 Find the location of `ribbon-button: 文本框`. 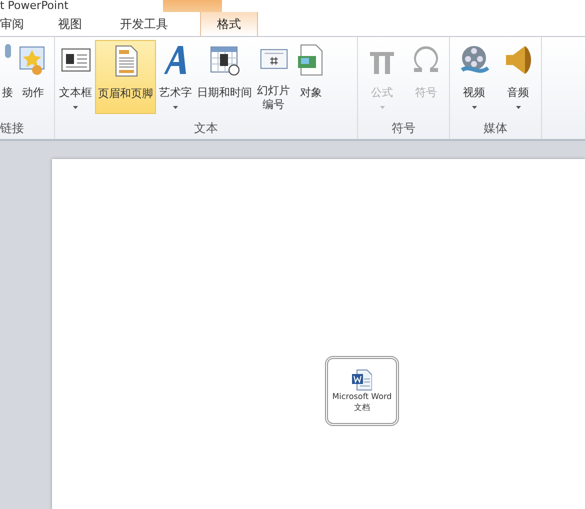

ribbon-button: 文本框 is located at coordinates (75, 77).